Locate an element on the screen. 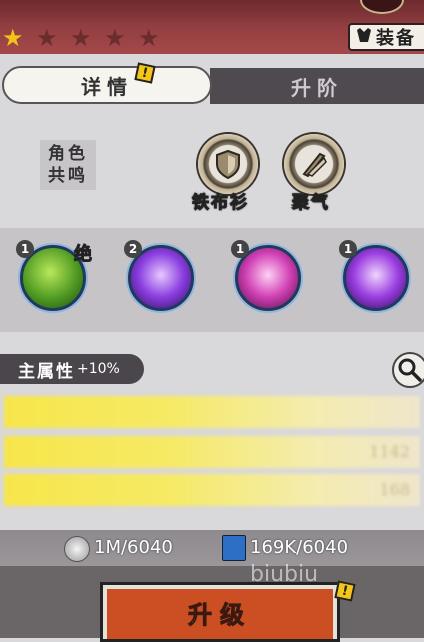  silver-coin-icon is located at coordinates (77, 549).